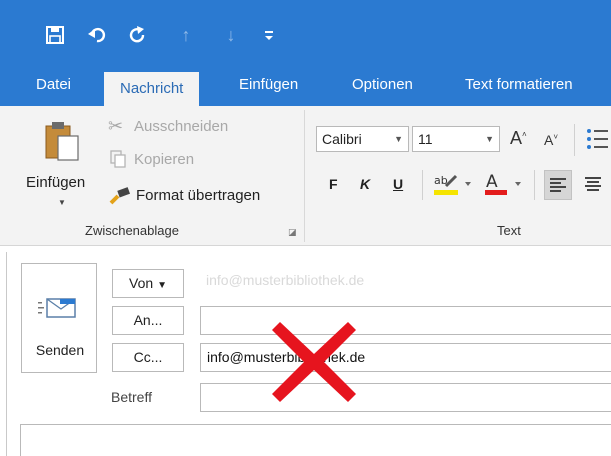  Describe the element at coordinates (141, 283) in the screenshot. I see `from-button-label: Von` at that location.